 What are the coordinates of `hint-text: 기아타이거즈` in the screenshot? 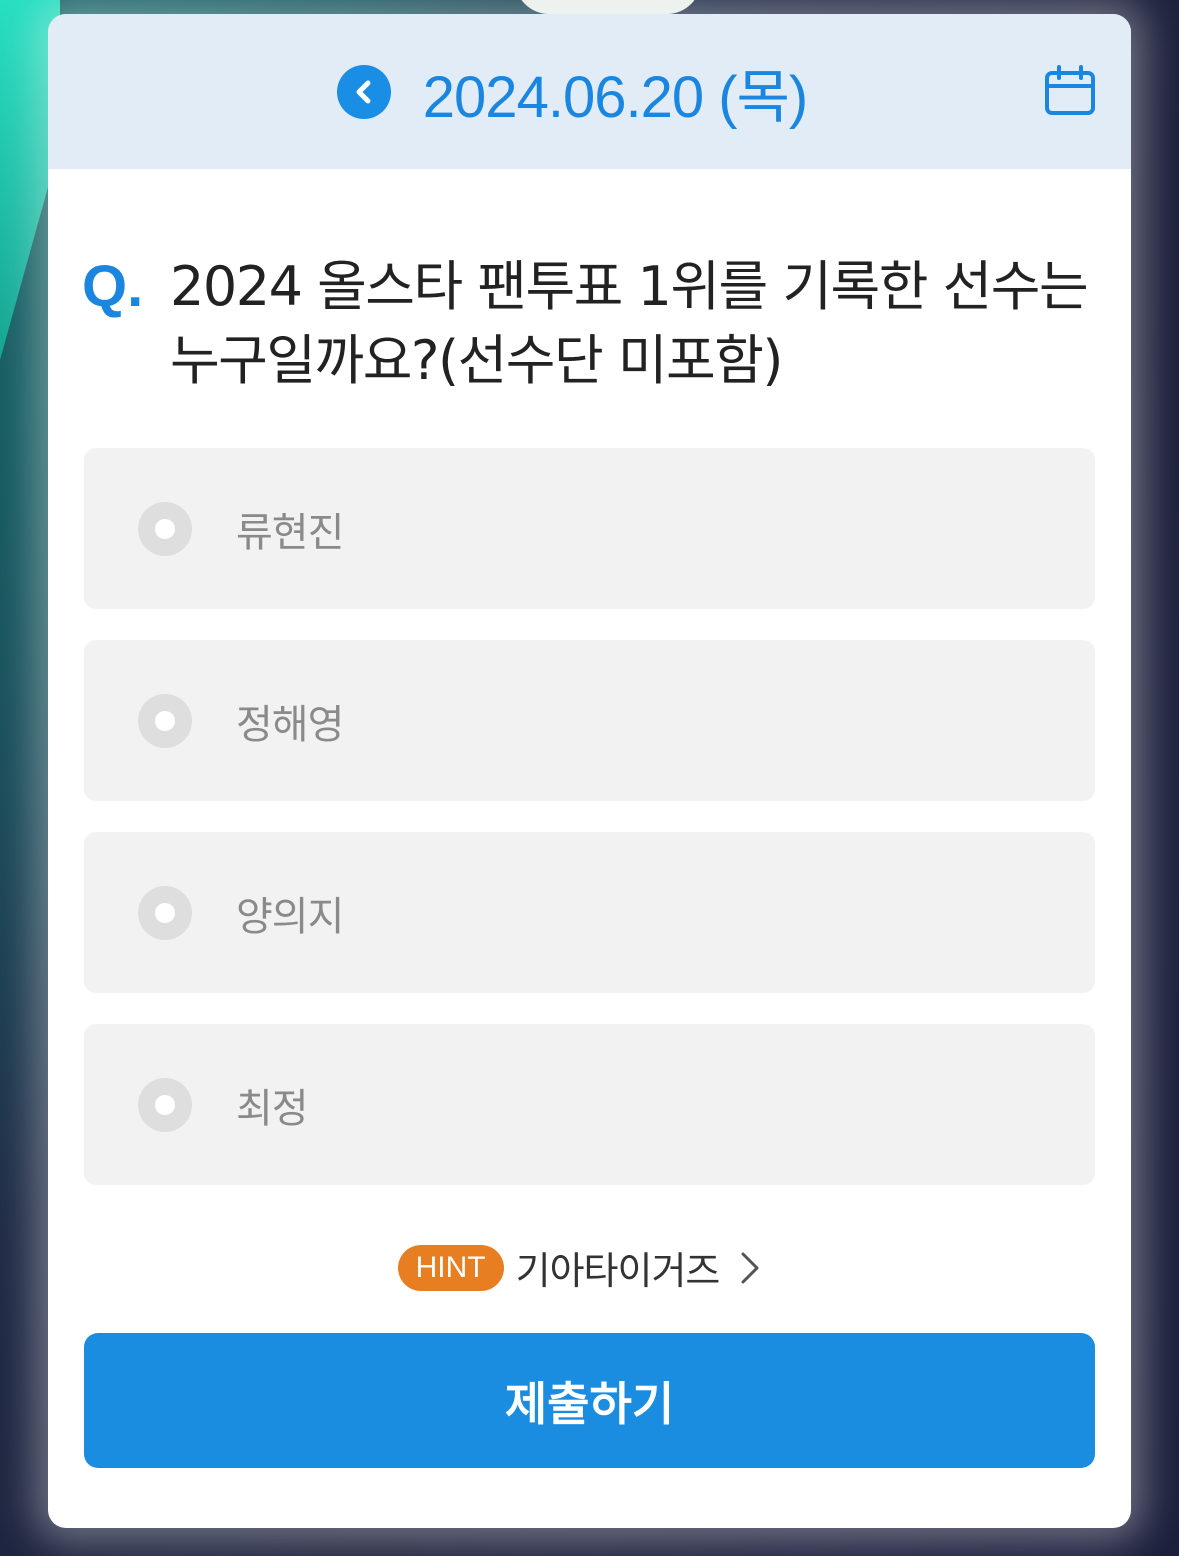 It's located at (618, 1271).